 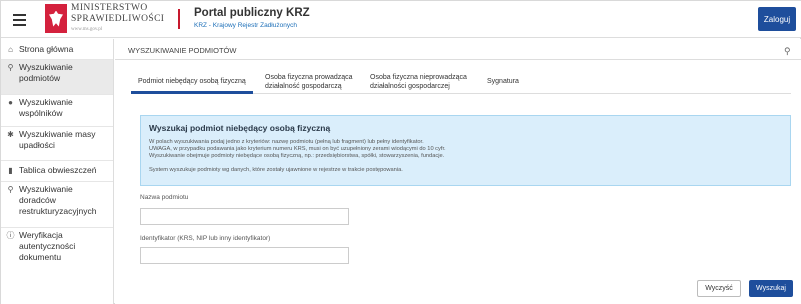 What do you see at coordinates (418, 77) in the screenshot?
I see `tab-label-line1: Osoba fizyczna nieprowadząca` at bounding box center [418, 77].